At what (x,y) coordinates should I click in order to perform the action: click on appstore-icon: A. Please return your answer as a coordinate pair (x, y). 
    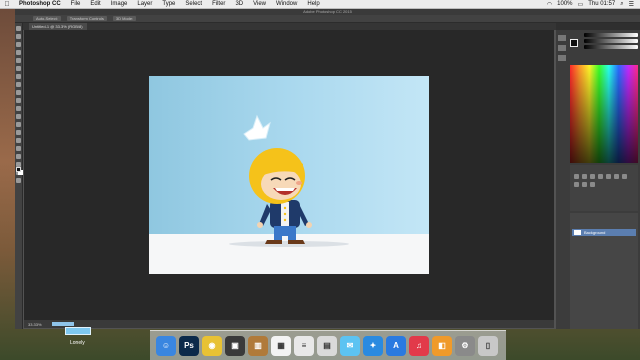
    Looking at the image, I should click on (396, 345).